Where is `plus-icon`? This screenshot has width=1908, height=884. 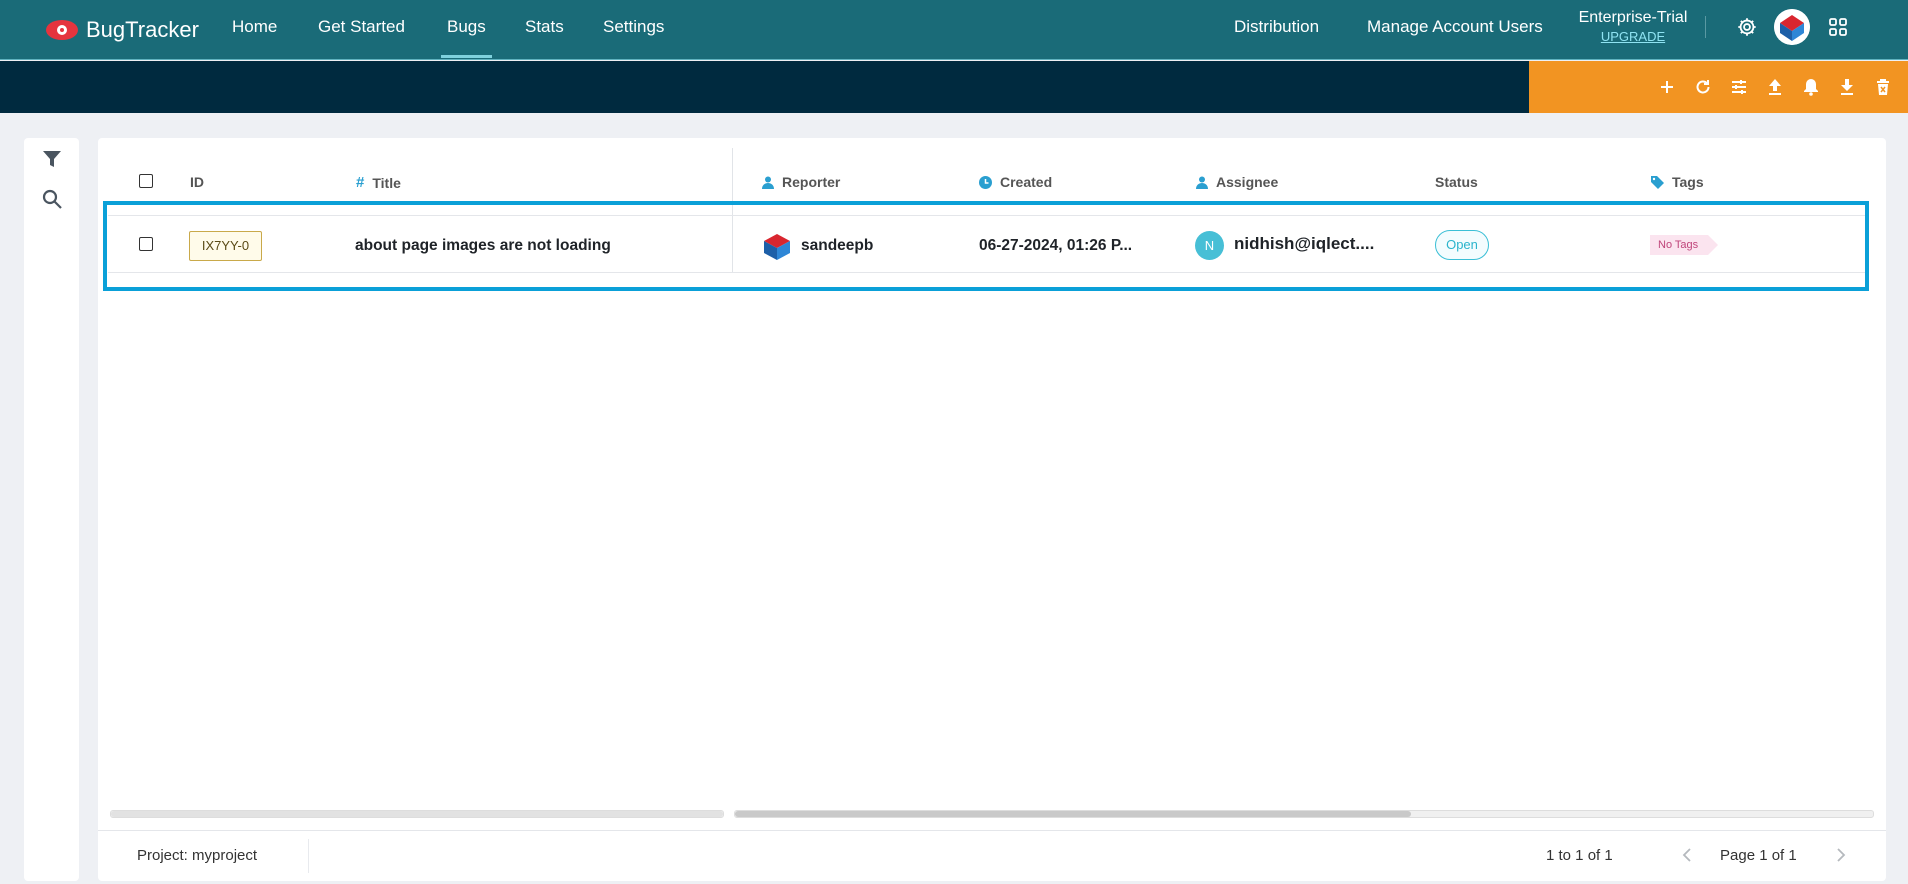
plus-icon is located at coordinates (1667, 87).